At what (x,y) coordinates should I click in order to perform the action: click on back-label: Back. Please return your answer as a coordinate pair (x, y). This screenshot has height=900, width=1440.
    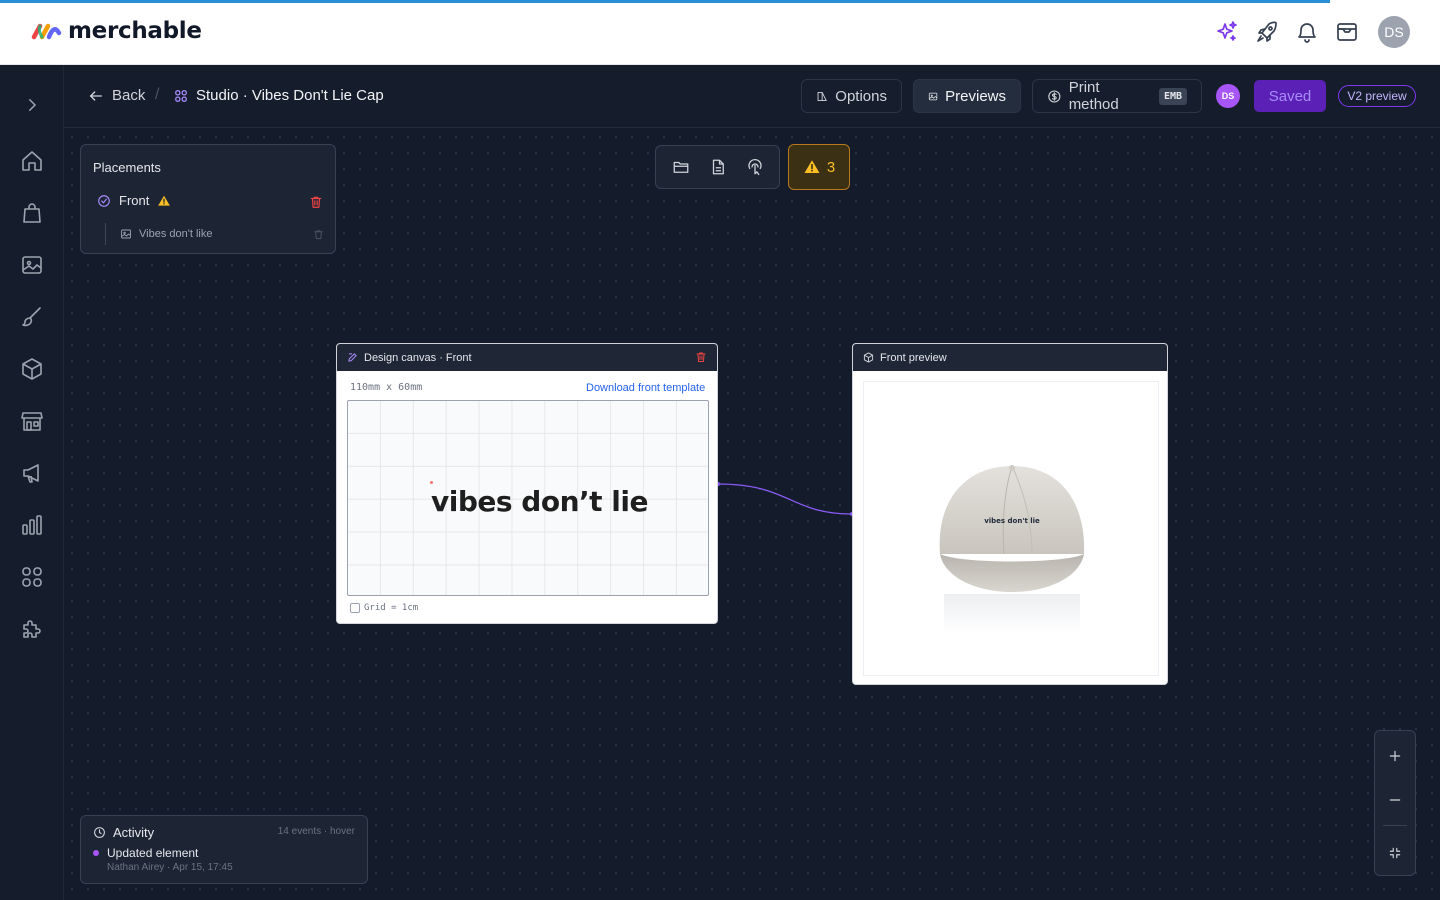
    Looking at the image, I should click on (129, 95).